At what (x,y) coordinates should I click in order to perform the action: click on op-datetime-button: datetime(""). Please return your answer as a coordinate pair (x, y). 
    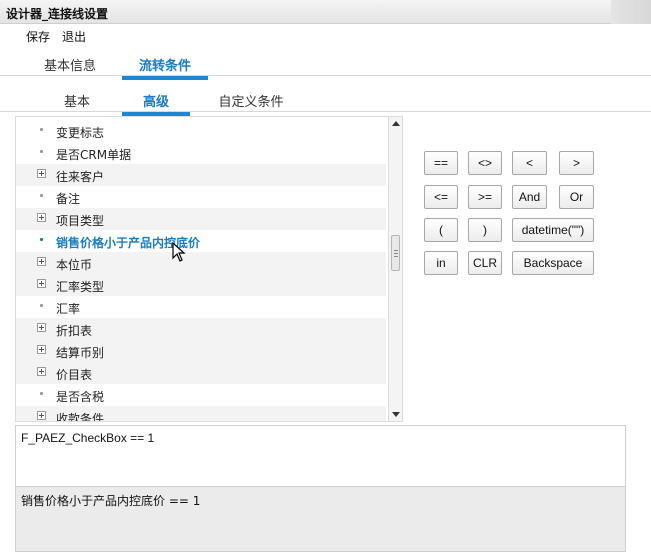
    Looking at the image, I should click on (553, 230).